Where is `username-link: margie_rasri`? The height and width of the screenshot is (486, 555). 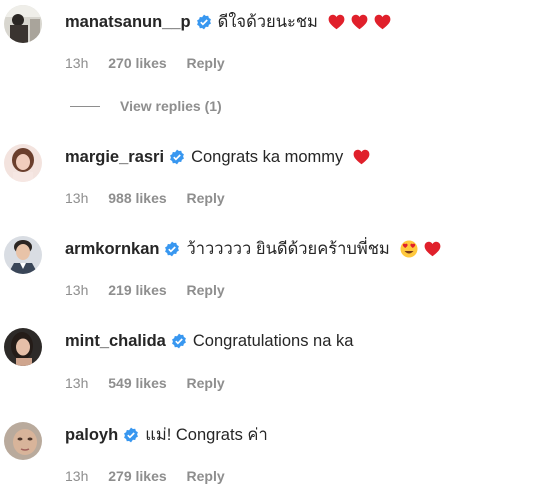 username-link: margie_rasri is located at coordinates (114, 157).